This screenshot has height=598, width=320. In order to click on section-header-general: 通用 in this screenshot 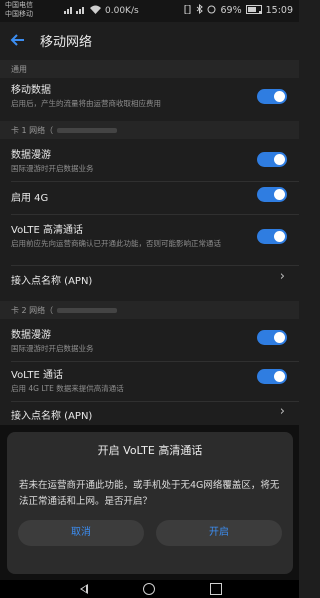, I will do `click(149, 69)`.